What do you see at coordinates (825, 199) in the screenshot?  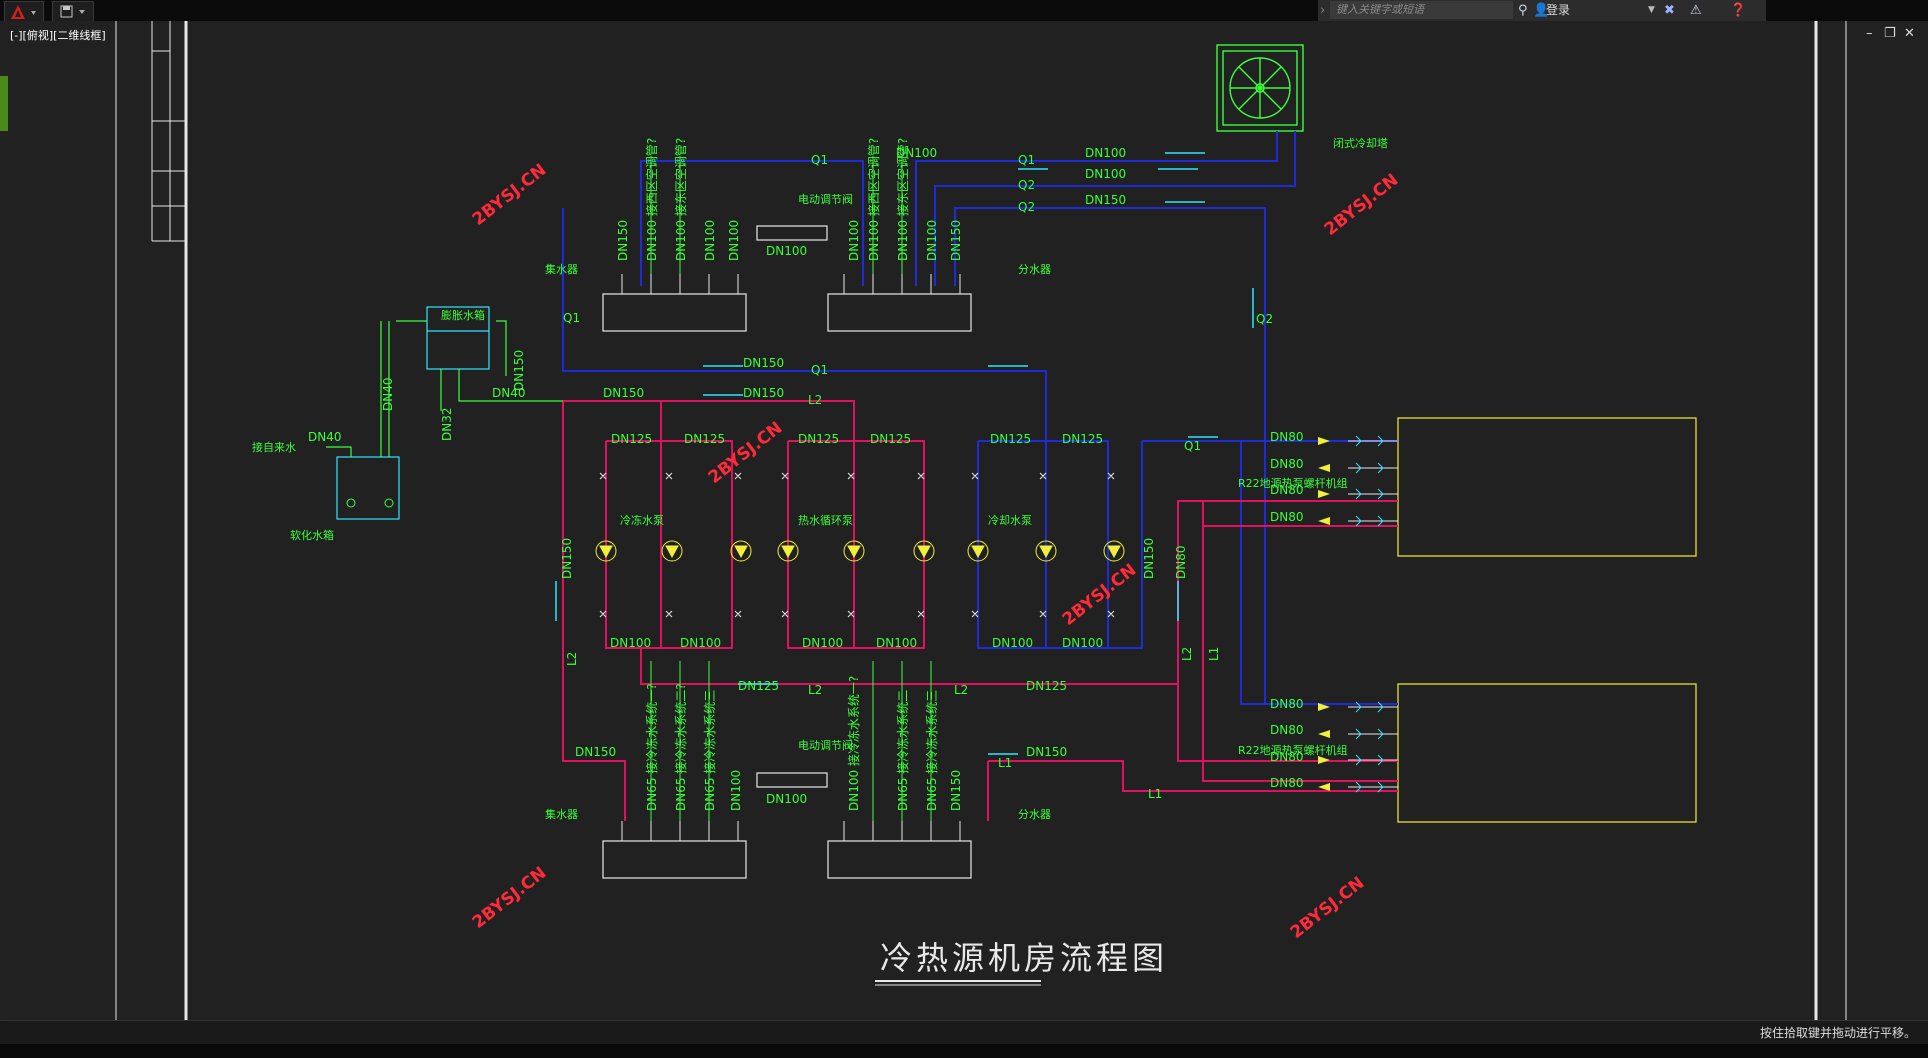 I see `valve-top-label: 电动调节阀` at bounding box center [825, 199].